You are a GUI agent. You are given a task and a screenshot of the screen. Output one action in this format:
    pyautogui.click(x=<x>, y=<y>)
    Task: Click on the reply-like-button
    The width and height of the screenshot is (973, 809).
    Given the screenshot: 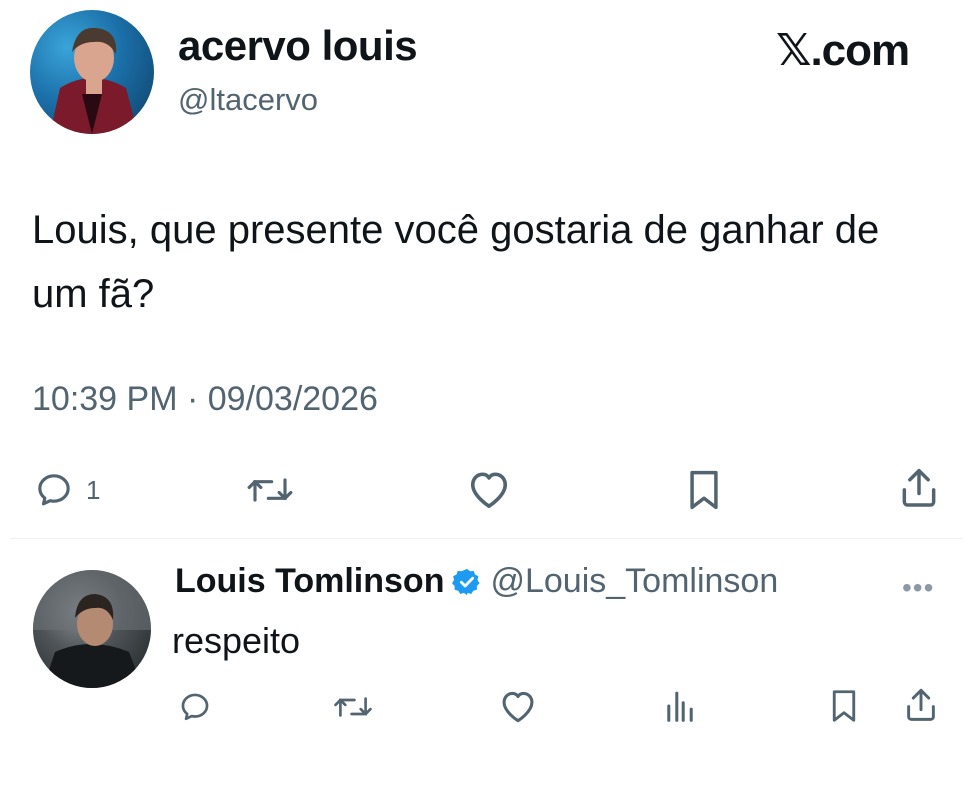 What is the action you would take?
    pyautogui.click(x=518, y=706)
    